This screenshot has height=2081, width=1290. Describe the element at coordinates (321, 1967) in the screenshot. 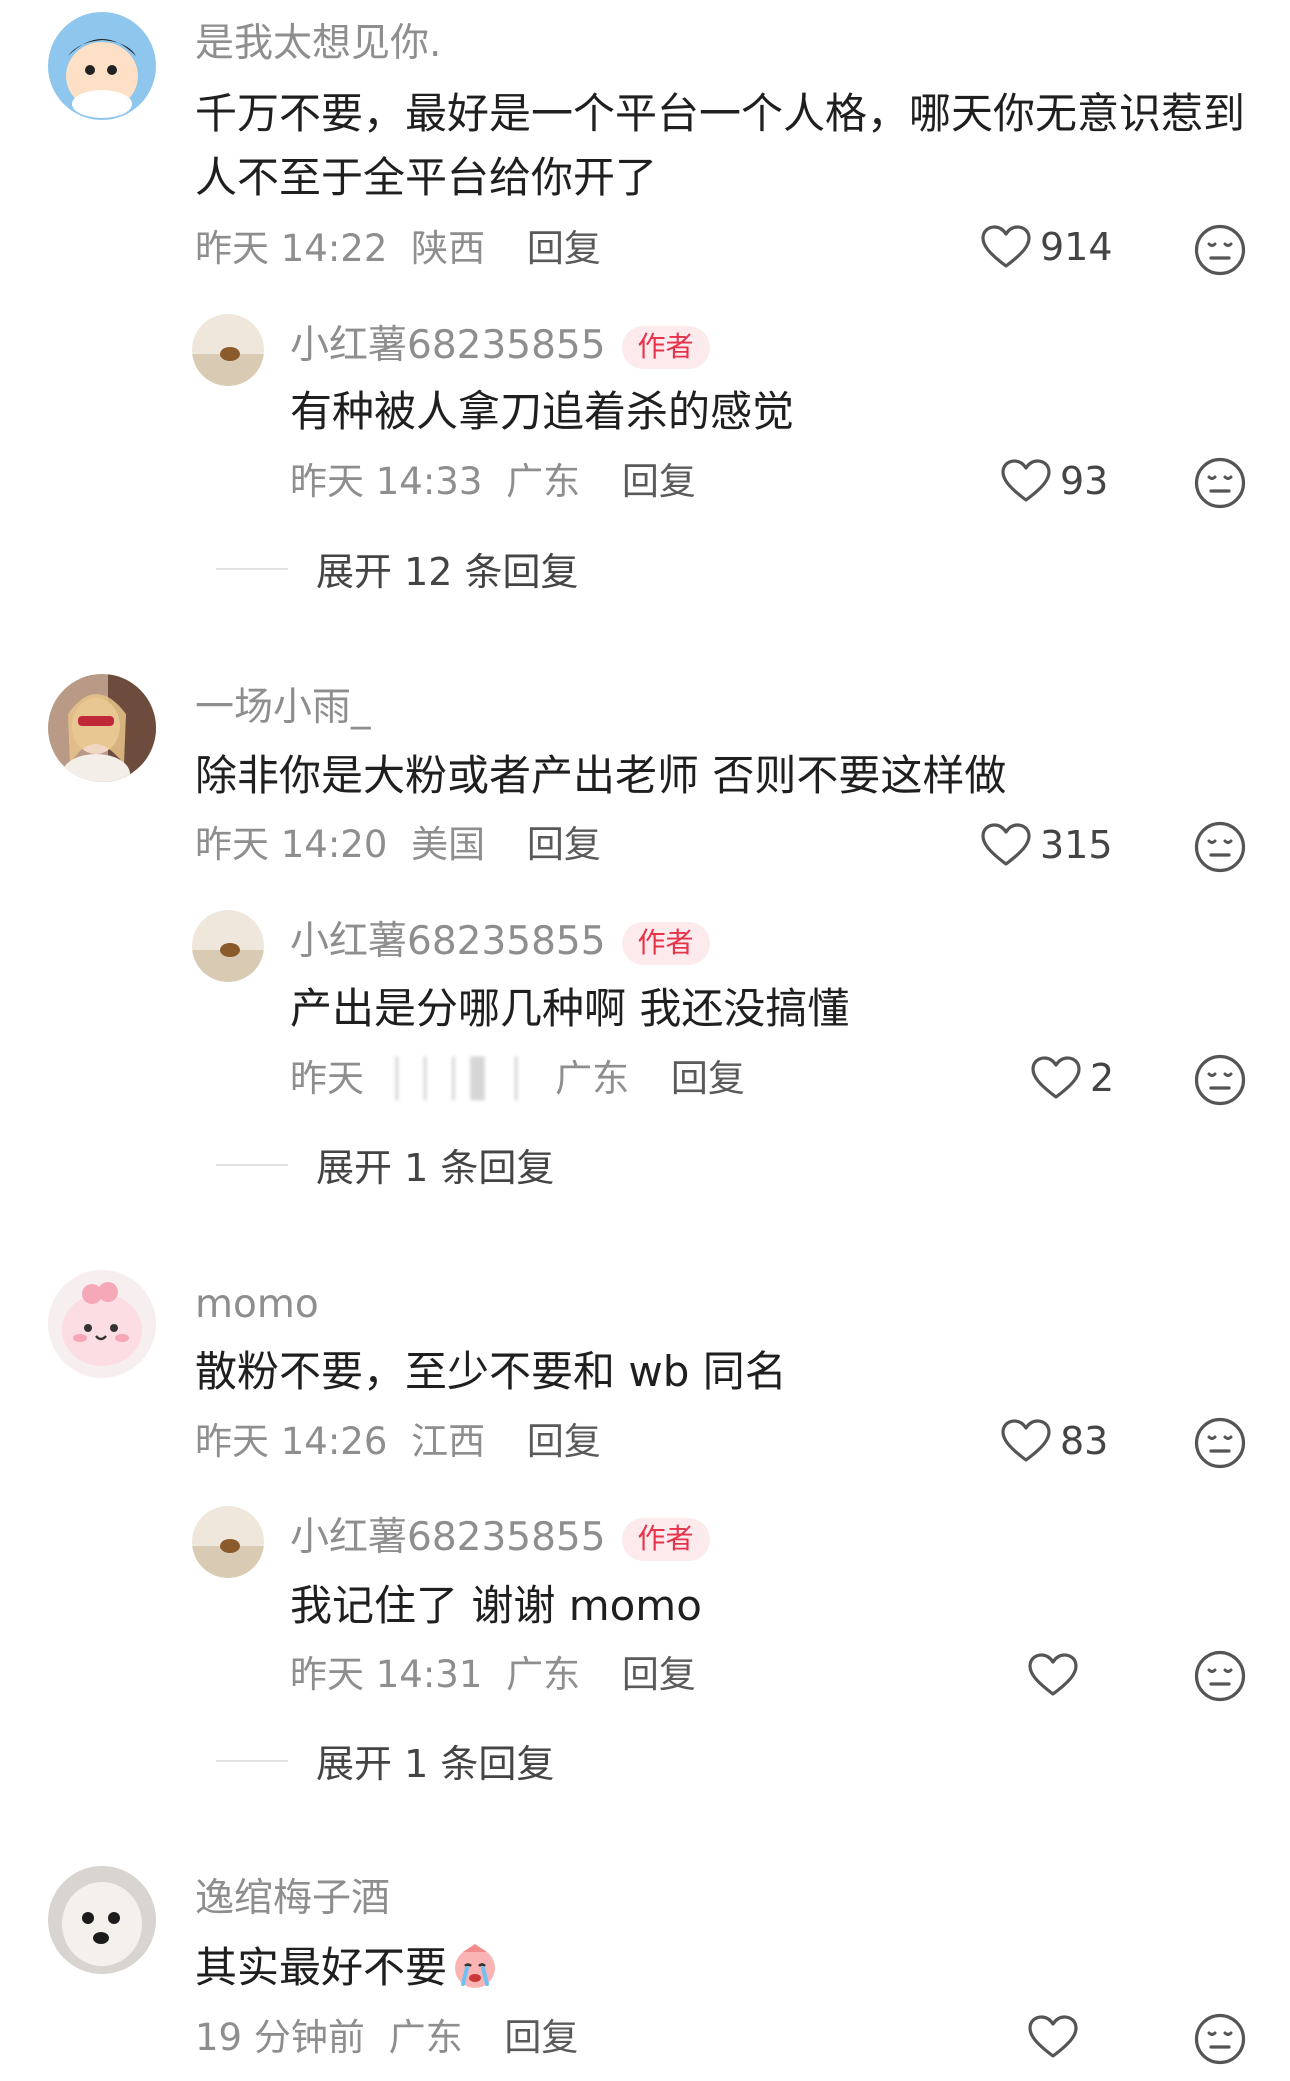

I see `comment-text-content: 其实最好不要` at that location.